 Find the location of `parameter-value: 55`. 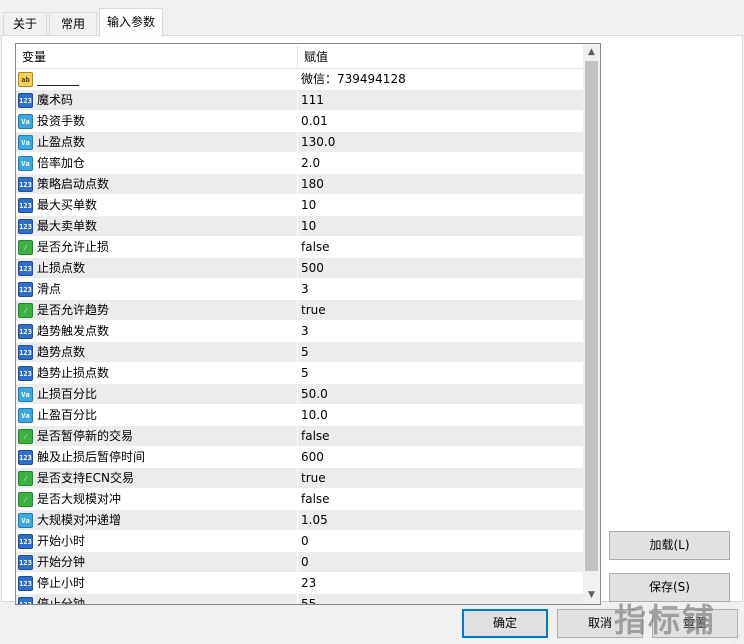

parameter-value: 55 is located at coordinates (308, 599).